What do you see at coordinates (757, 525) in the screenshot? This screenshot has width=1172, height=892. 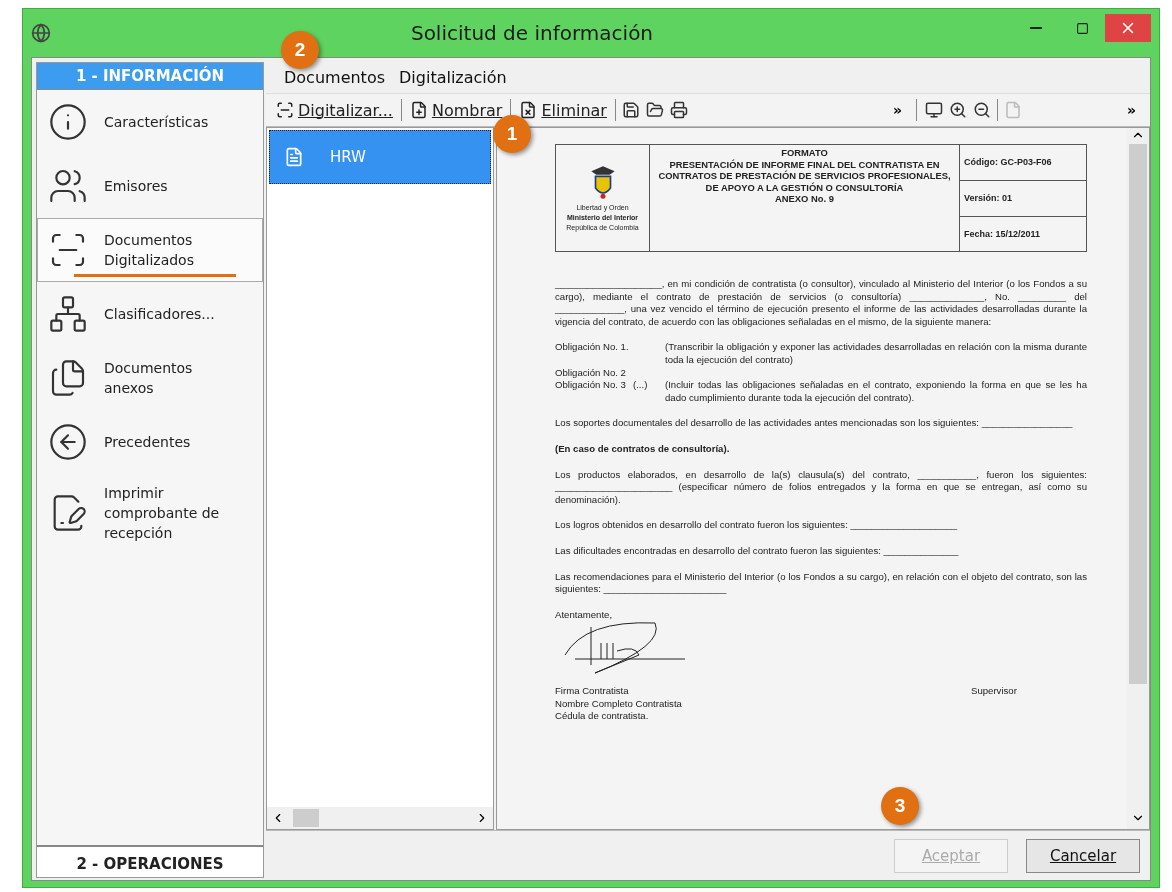 I see `paragraph: Los logros obtenidos en desarrollo del contrato fueron los siguientes: ____________________` at bounding box center [757, 525].